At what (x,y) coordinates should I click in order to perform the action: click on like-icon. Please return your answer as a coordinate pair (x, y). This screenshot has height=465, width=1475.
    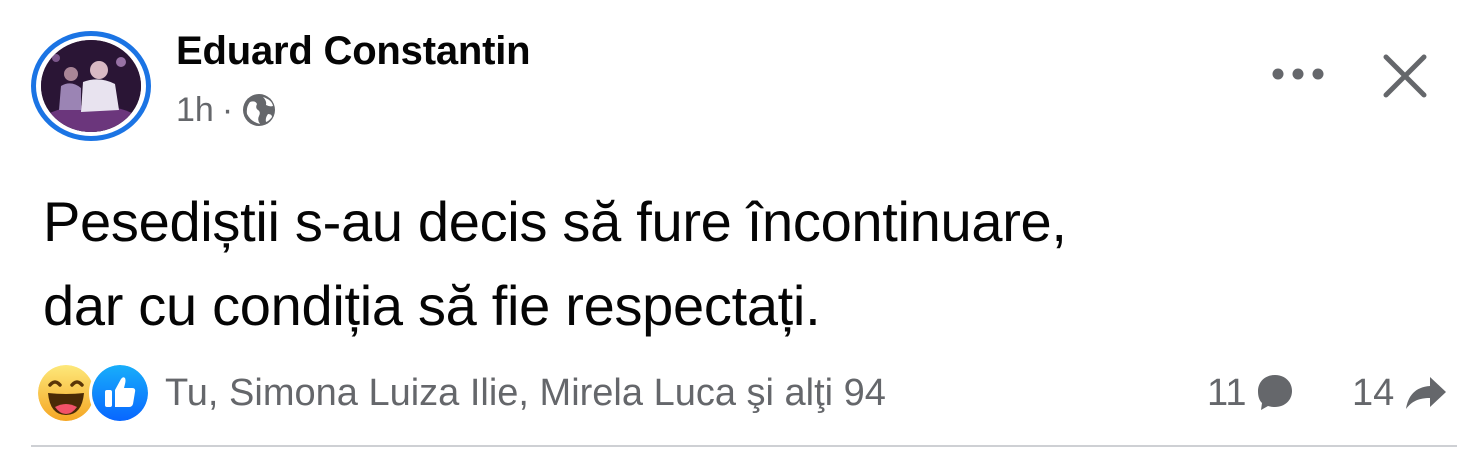
    Looking at the image, I should click on (120, 393).